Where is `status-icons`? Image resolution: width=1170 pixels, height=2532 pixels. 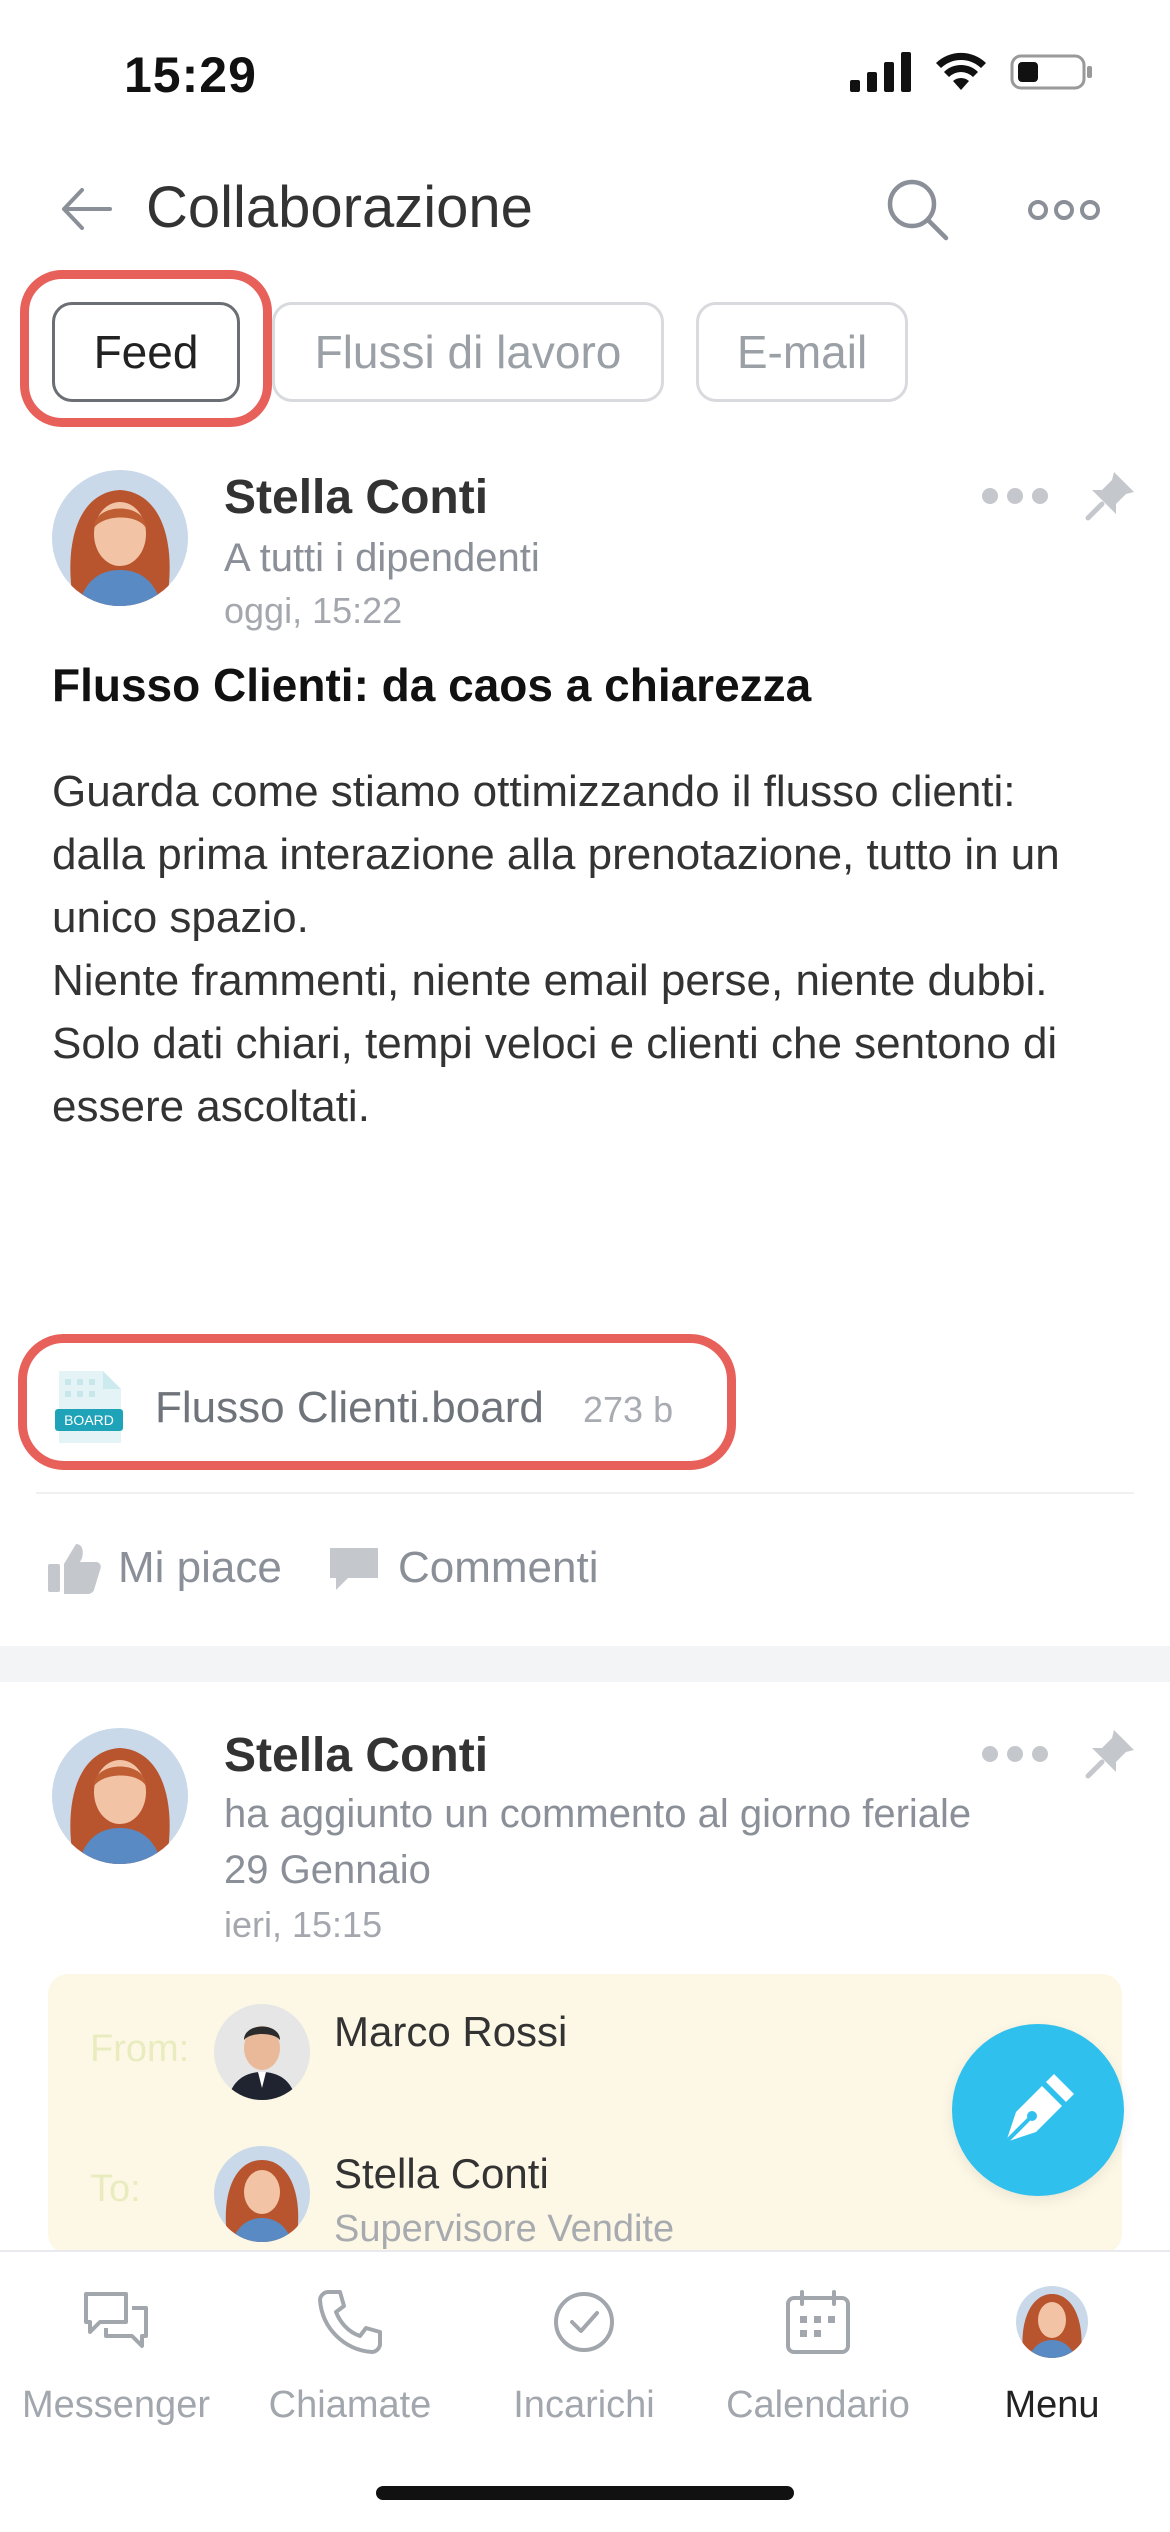
status-icons is located at coordinates (972, 72).